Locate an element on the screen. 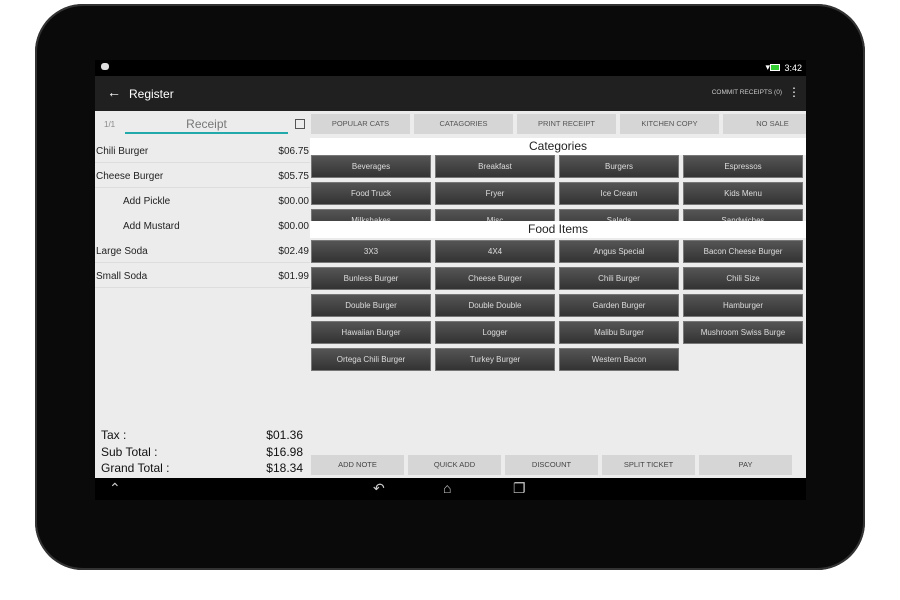 This screenshot has height=600, width=900. receipt-line: Add Pickle $00.00 is located at coordinates (202, 200).